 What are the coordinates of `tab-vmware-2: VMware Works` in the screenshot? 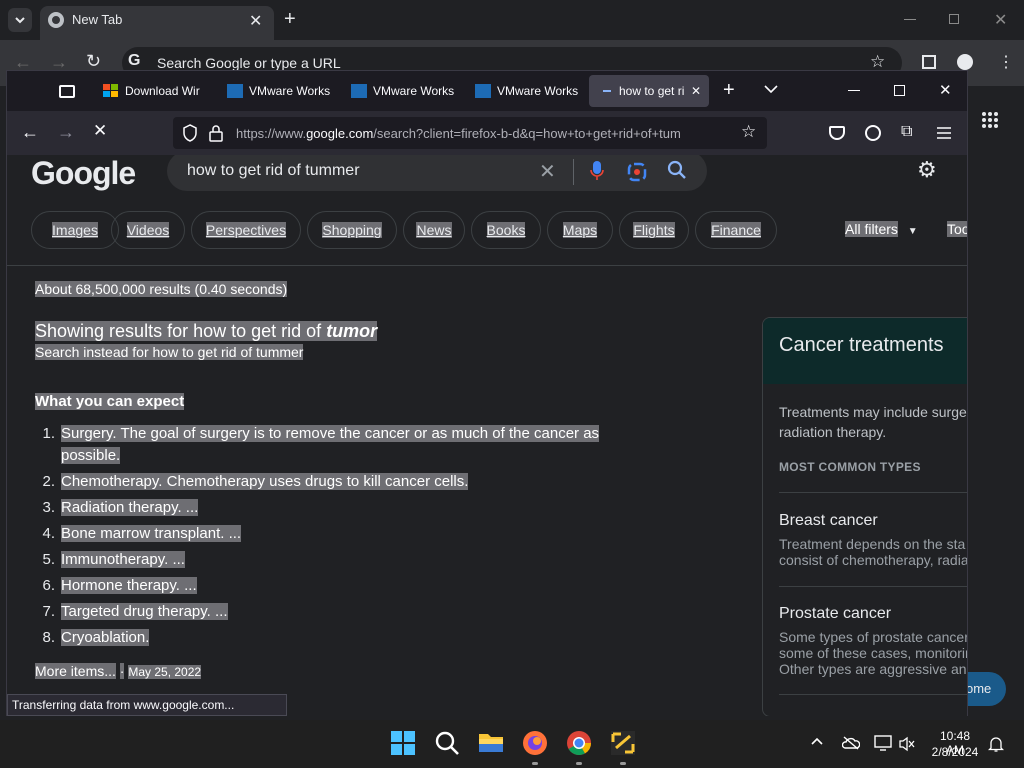 It's located at (399, 91).